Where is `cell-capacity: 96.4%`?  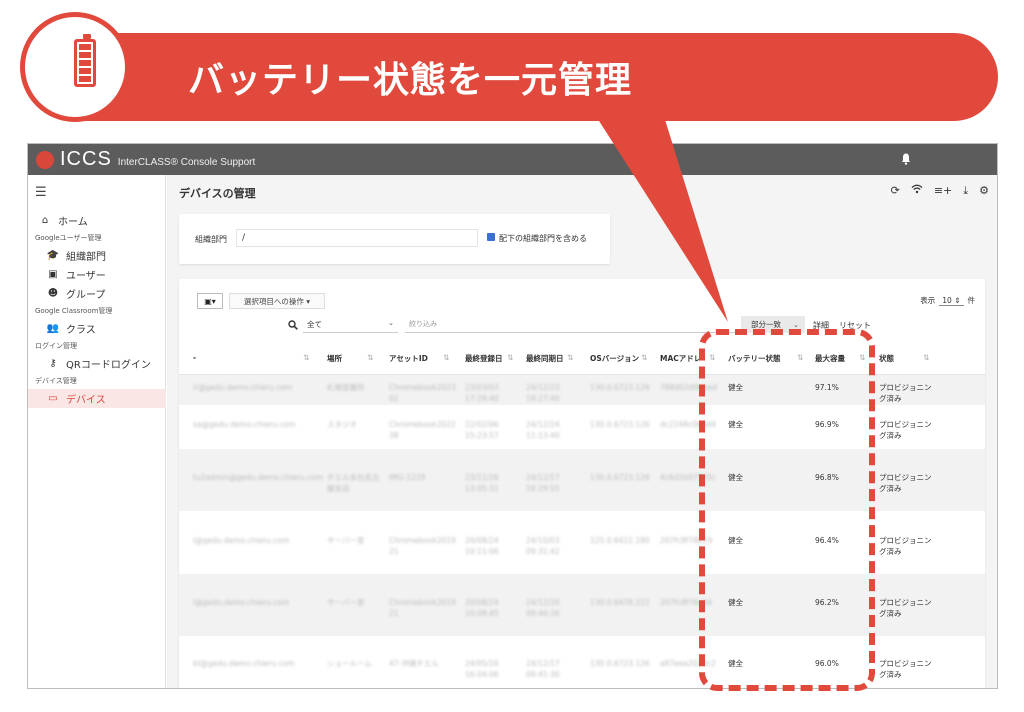
cell-capacity: 96.4% is located at coordinates (827, 540).